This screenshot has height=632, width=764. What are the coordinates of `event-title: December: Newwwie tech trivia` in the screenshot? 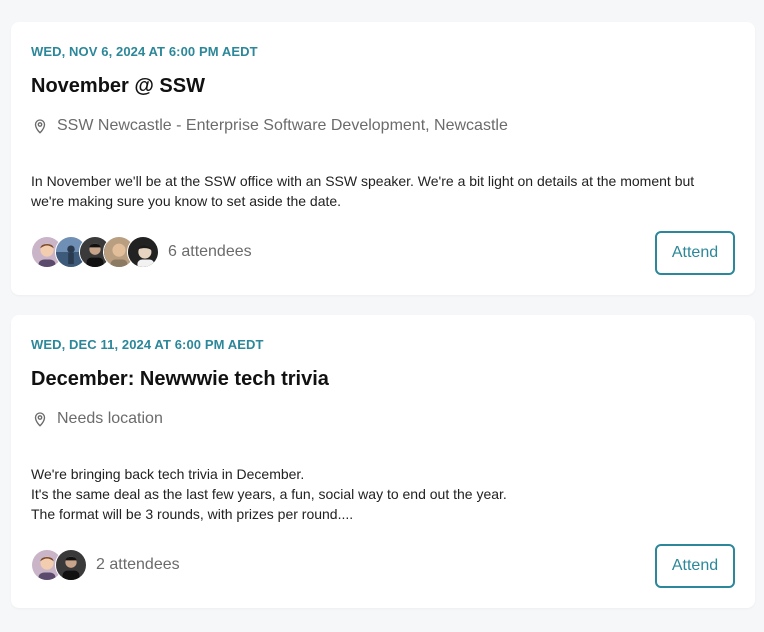 It's located at (180, 379).